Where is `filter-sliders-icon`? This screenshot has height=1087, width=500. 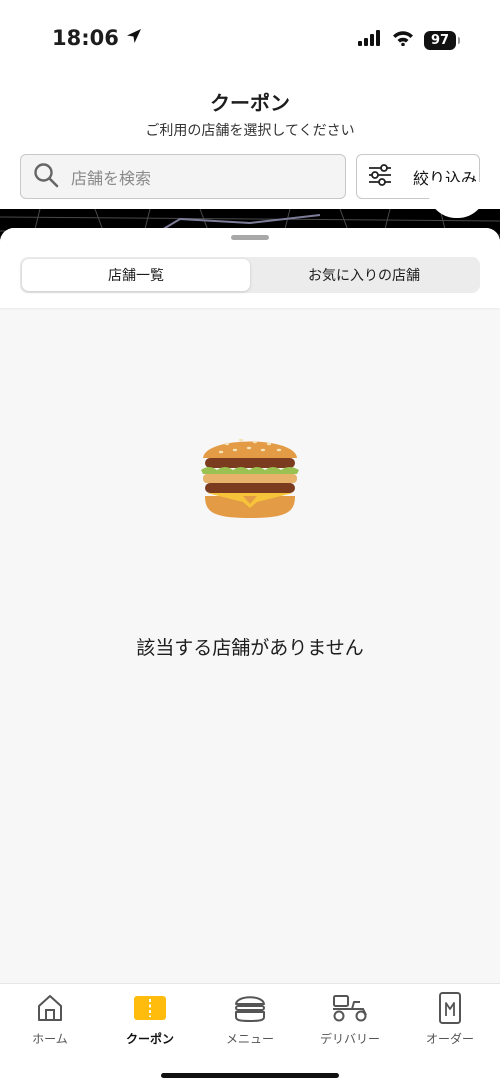 filter-sliders-icon is located at coordinates (380, 177).